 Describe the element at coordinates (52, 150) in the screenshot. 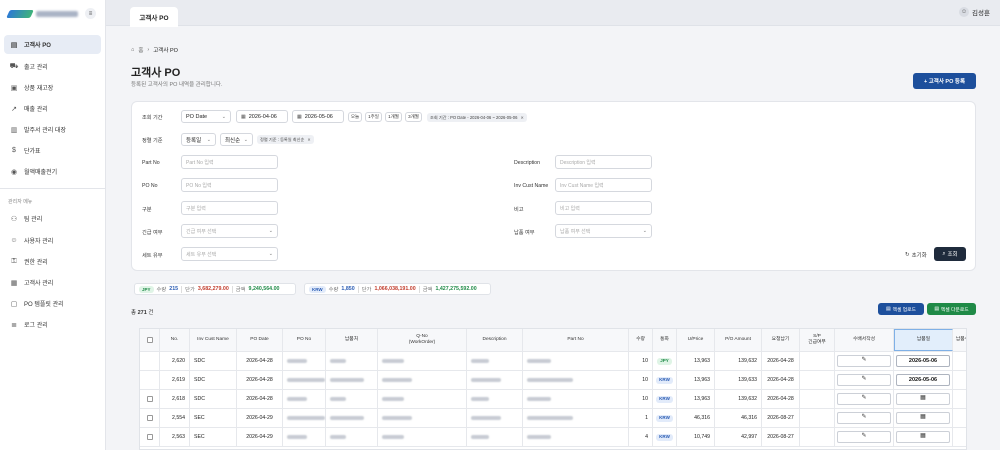

I see `sidebar-item-price-table: $ 단가표` at that location.